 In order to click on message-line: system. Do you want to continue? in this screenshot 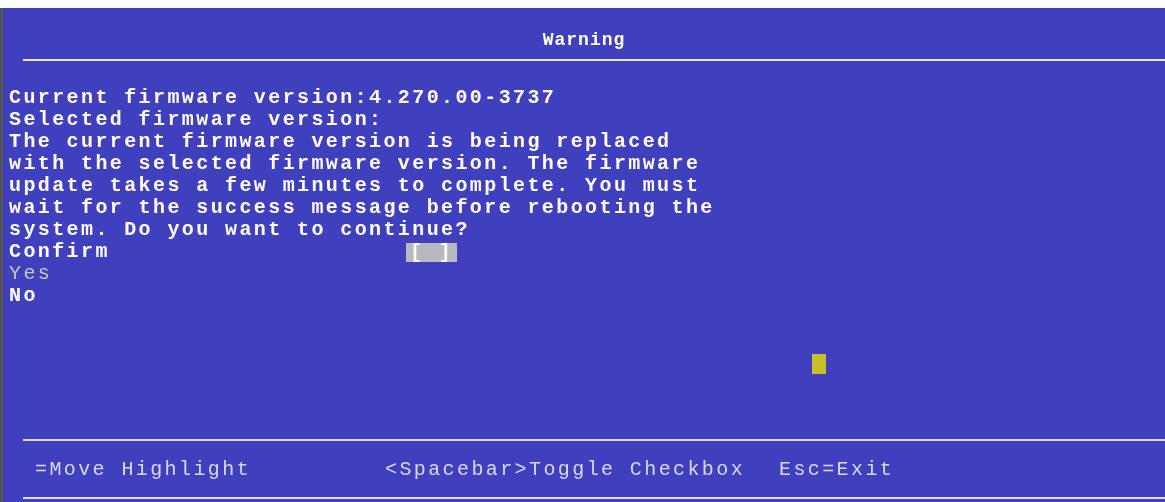, I will do `click(240, 230)`.